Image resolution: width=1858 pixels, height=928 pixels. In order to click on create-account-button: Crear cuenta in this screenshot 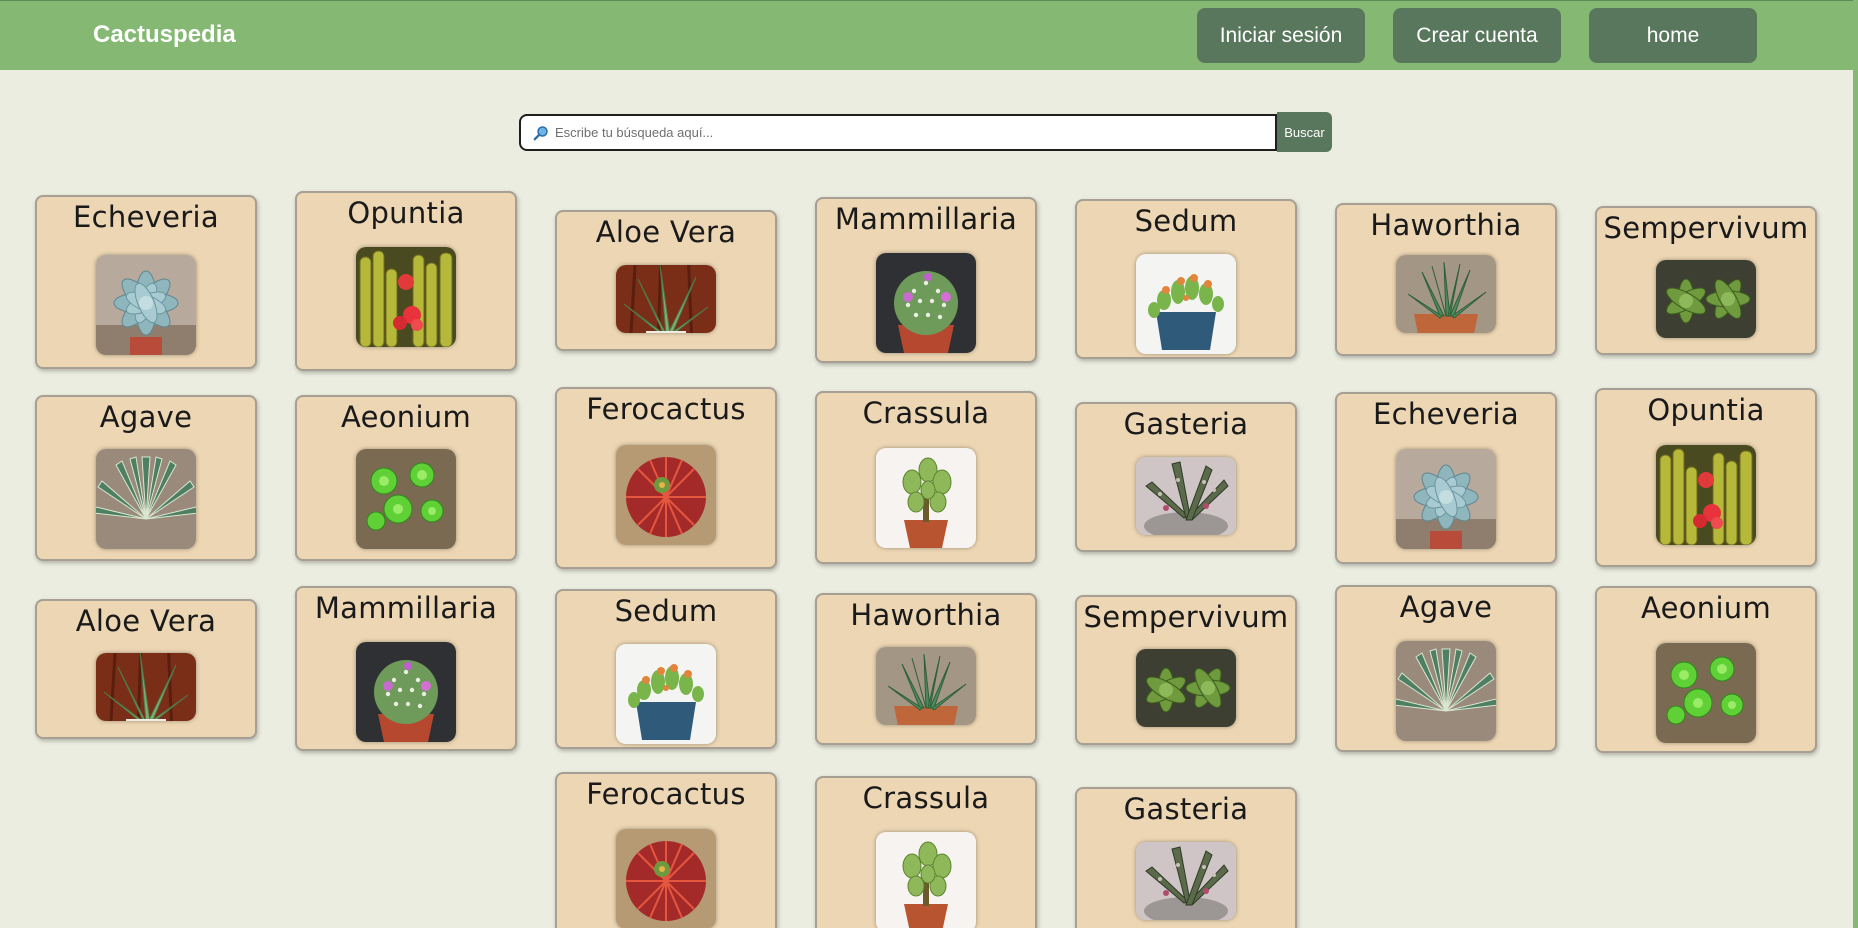, I will do `click(1477, 35)`.